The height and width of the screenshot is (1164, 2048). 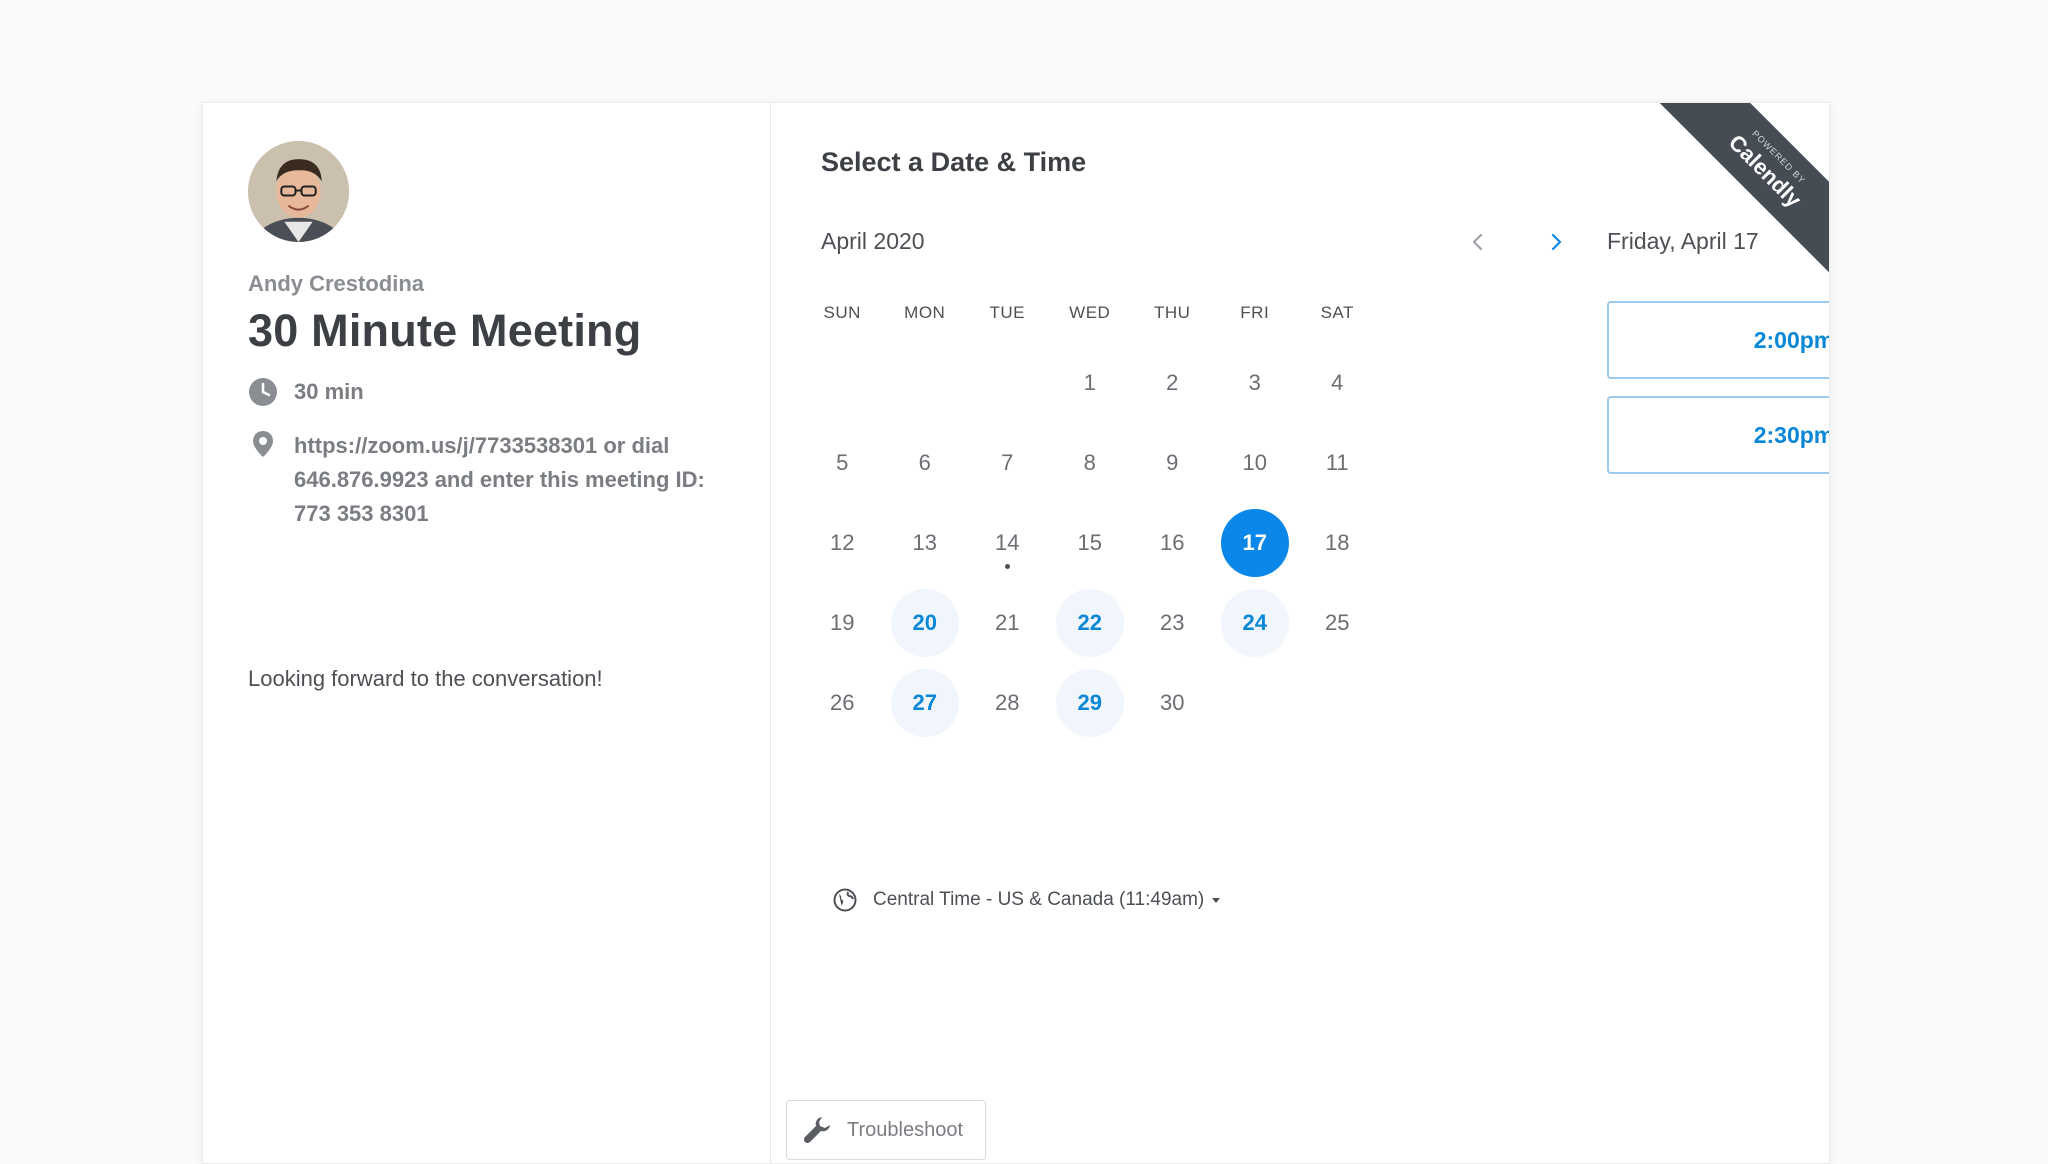 I want to click on host-name: Andy Crestodina, so click(x=336, y=283).